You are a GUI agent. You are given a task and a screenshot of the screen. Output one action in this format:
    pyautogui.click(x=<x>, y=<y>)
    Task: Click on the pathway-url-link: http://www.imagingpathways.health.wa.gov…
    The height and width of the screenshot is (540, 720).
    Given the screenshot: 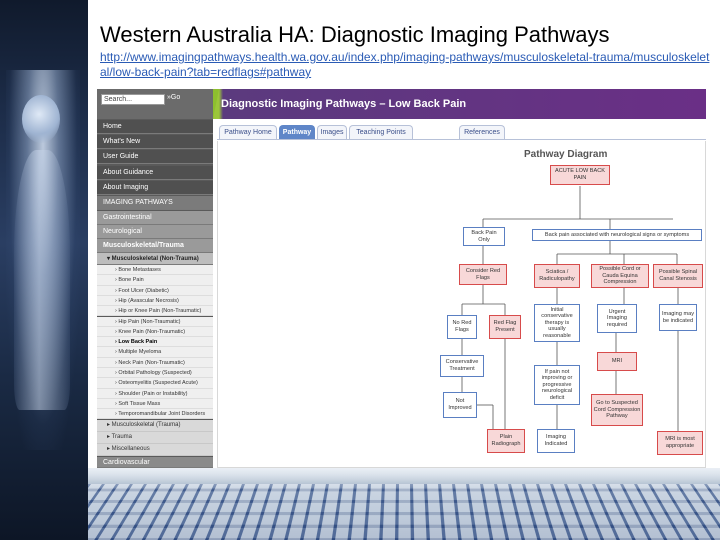 What is the action you would take?
    pyautogui.click(x=406, y=65)
    